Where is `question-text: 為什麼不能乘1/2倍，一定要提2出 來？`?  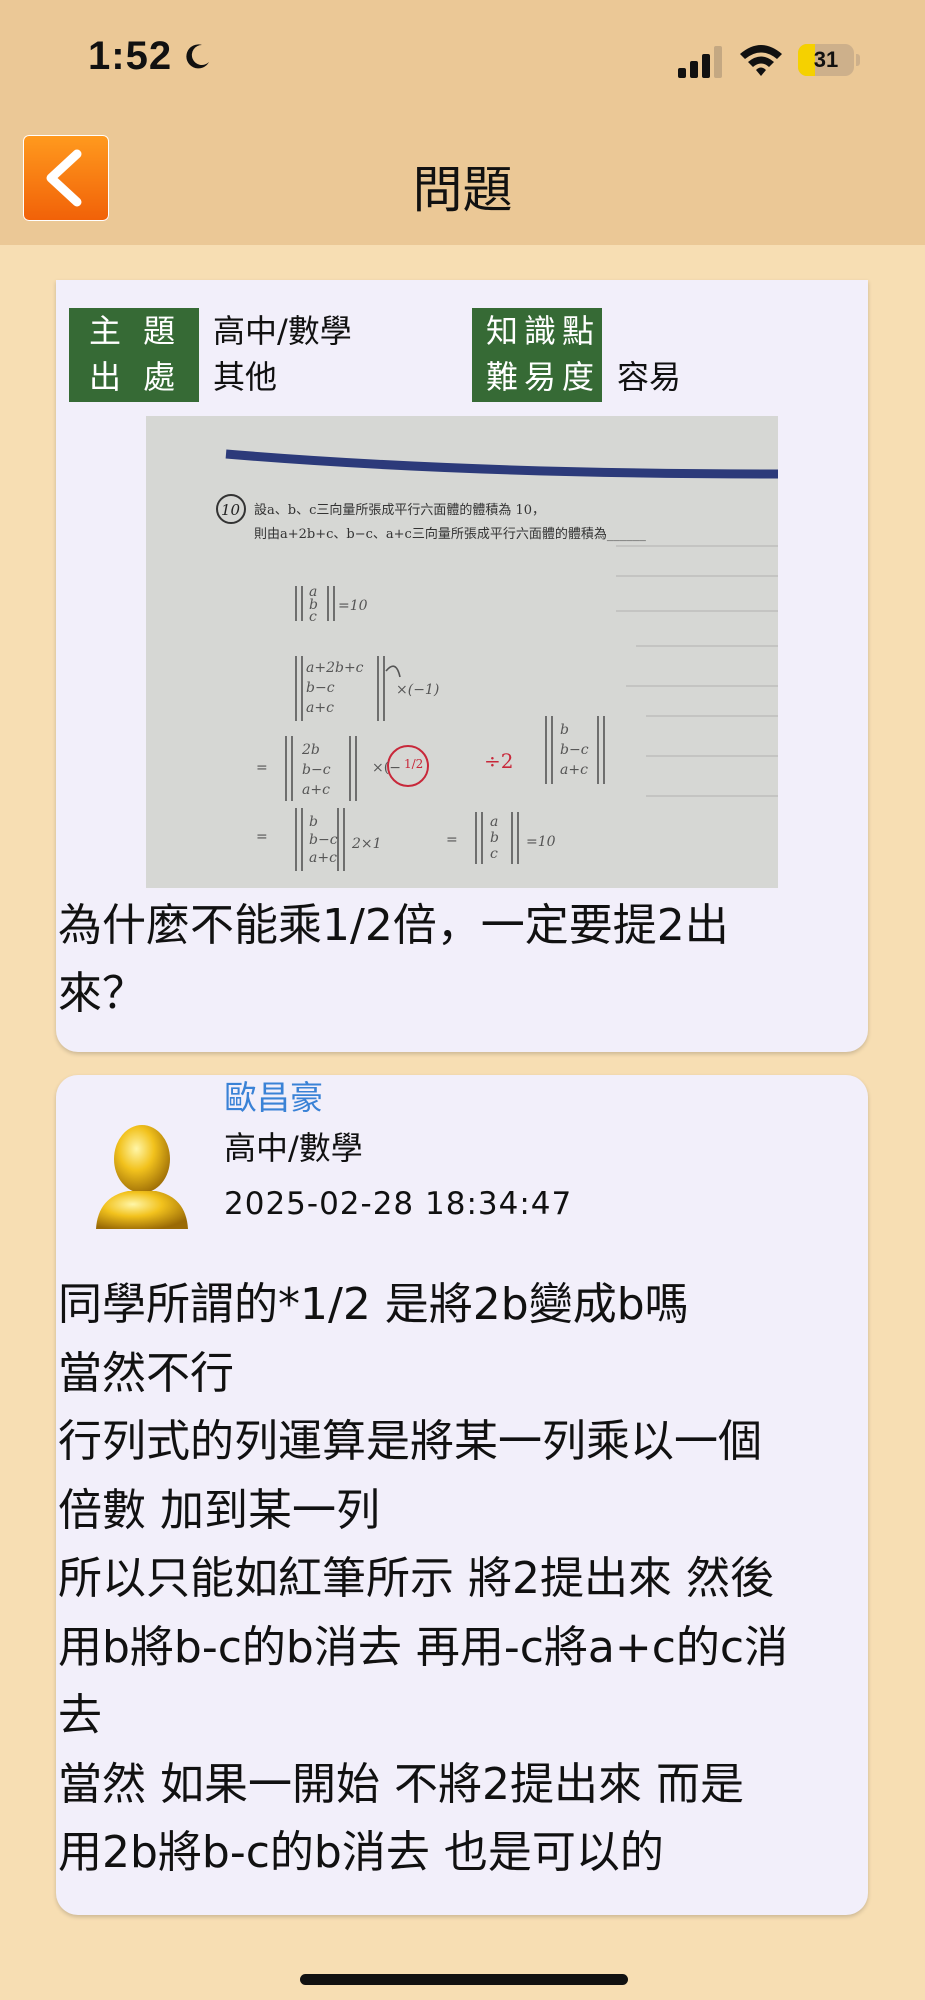 question-text: 為什麼不能乘1/2倍，一定要提2出 來？ is located at coordinates (393, 959).